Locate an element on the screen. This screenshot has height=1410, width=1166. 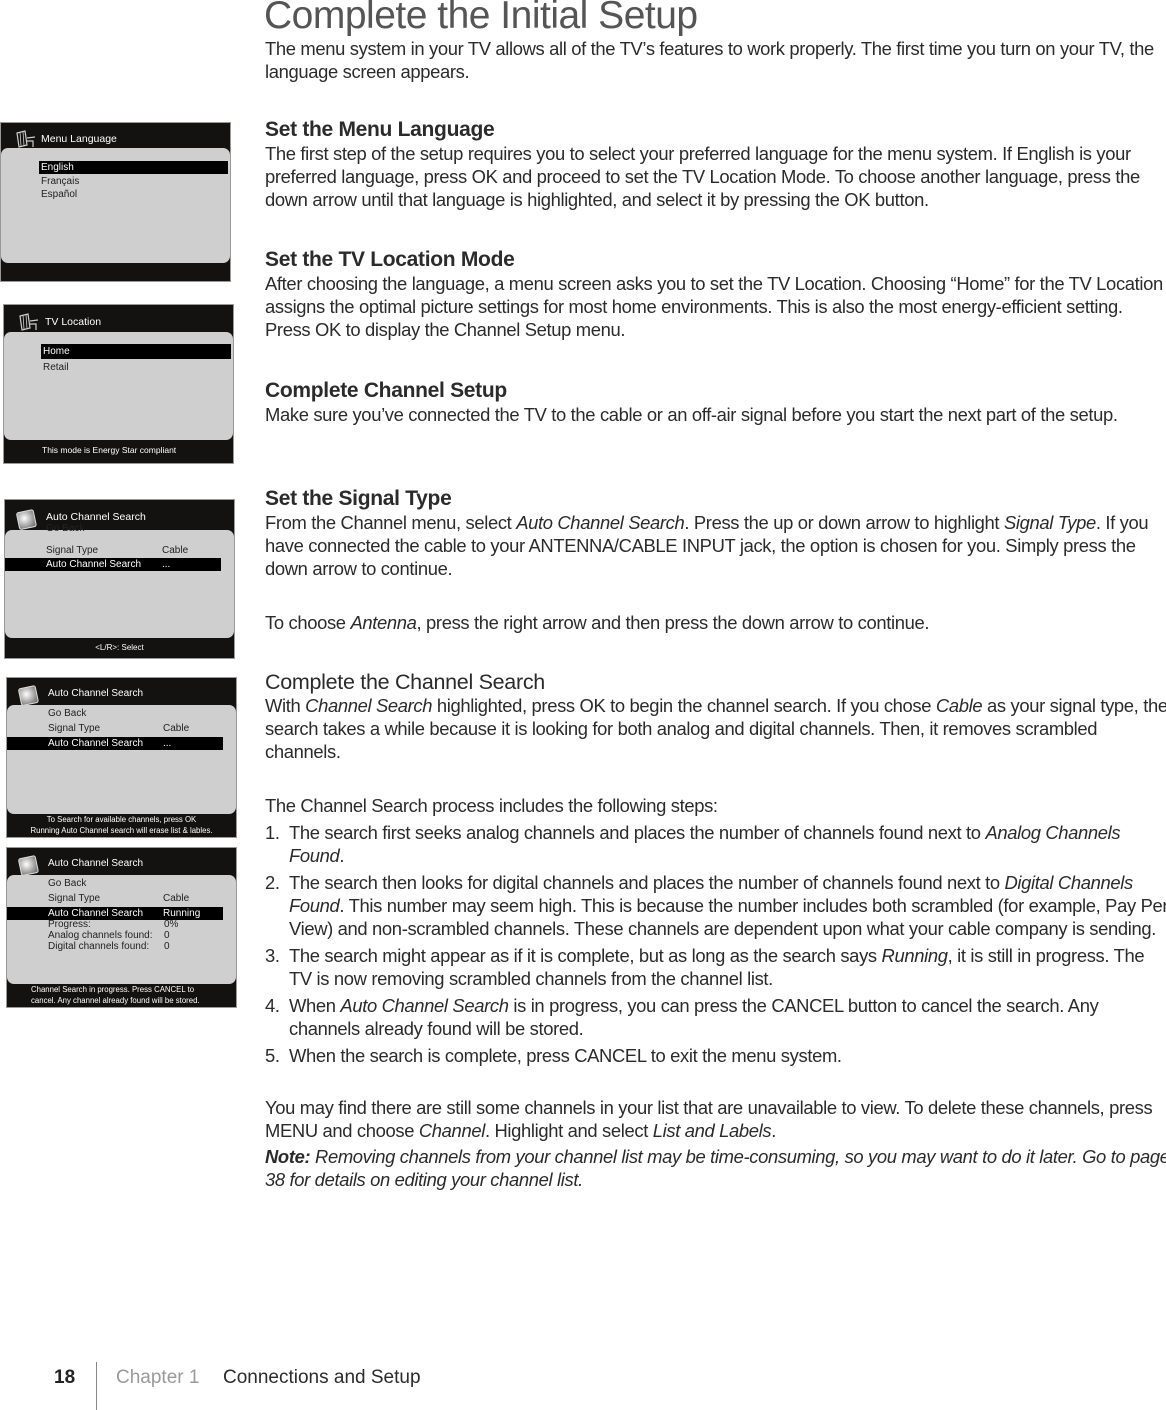
footer-divider is located at coordinates (96, 1386).